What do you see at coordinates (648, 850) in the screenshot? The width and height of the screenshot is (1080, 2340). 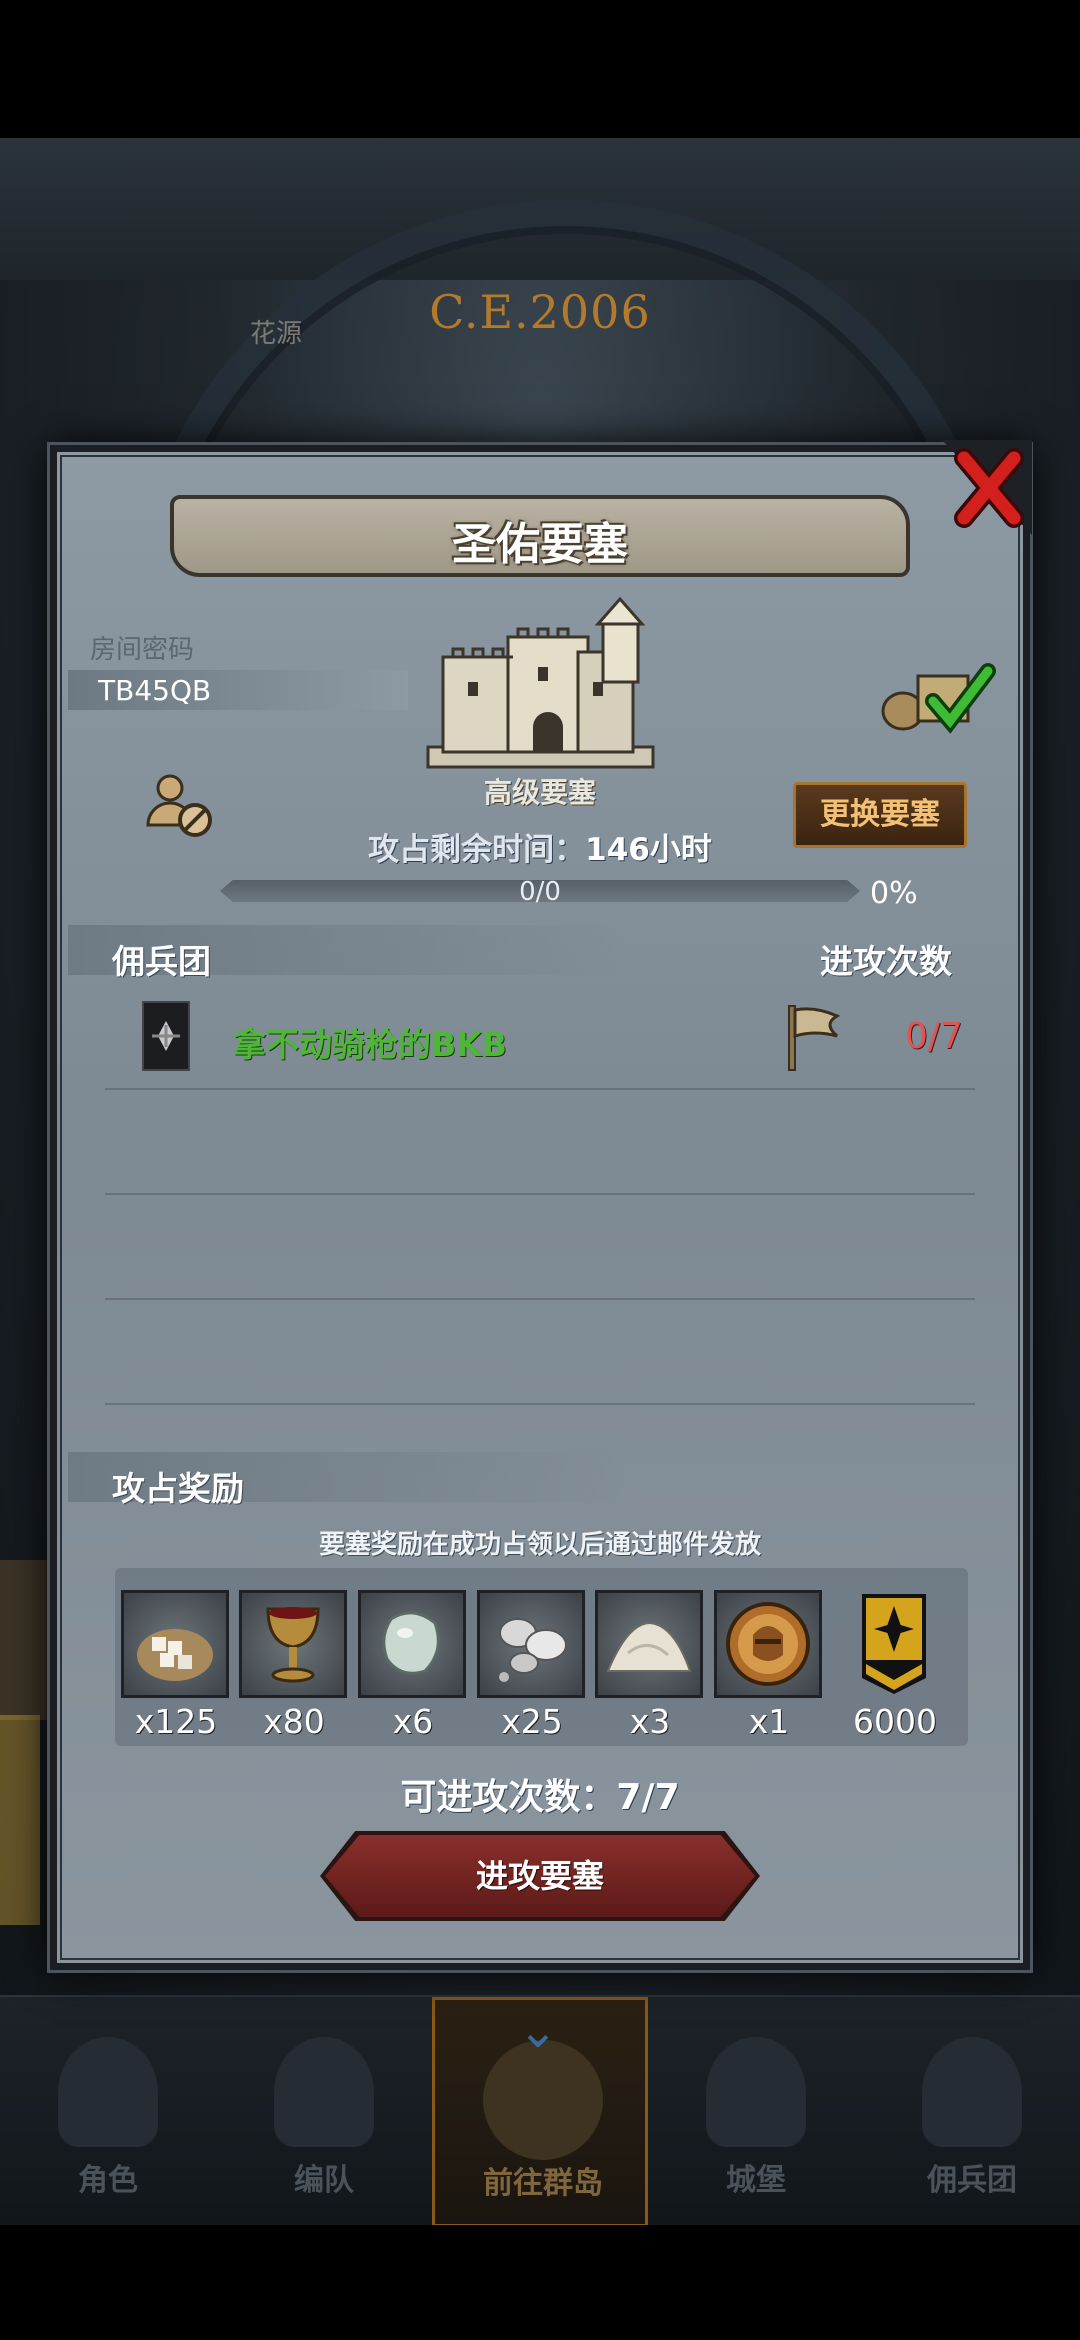 I see `time-remaining-value: 146小时` at bounding box center [648, 850].